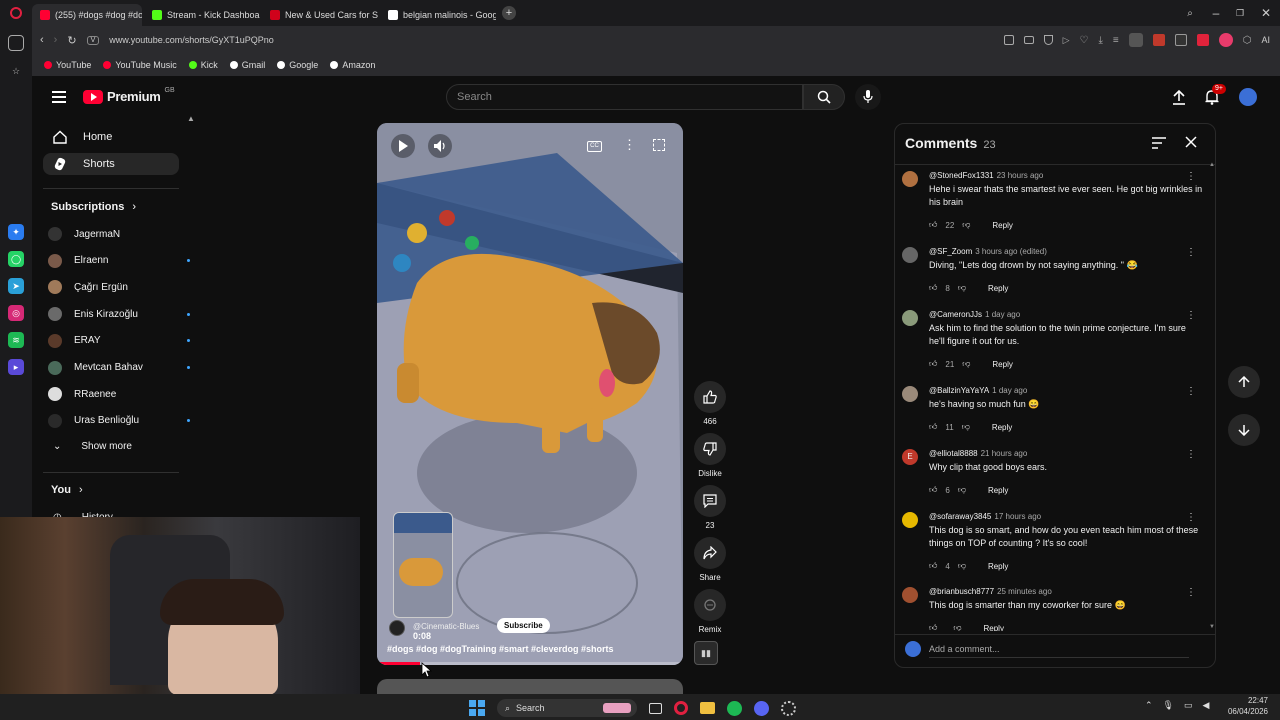 This screenshot has height=720, width=1280. What do you see at coordinates (1009, 390) in the screenshot?
I see `comment-time: 1 day ago` at bounding box center [1009, 390].